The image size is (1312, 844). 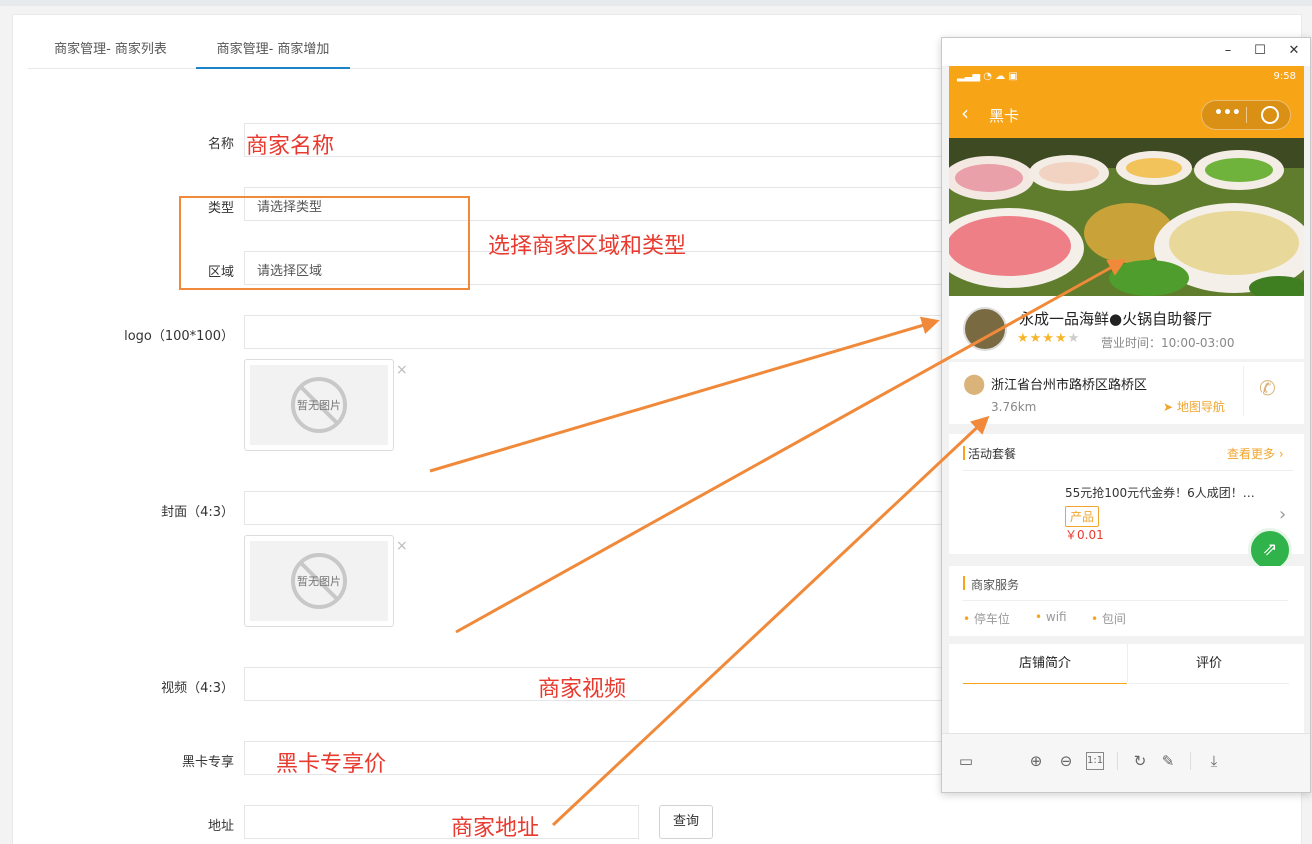 I want to click on tab-shop-intro: 店铺简介, so click(x=1045, y=664).